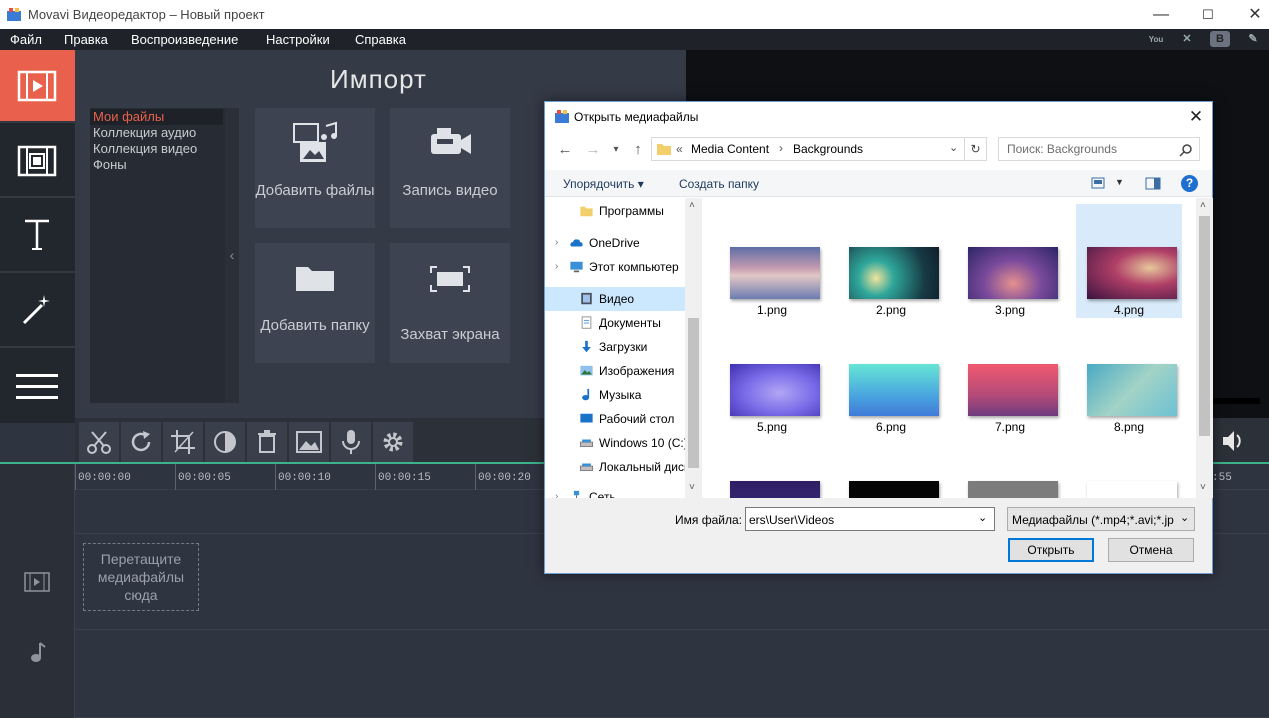  I want to click on category-my-files: Мои файлы, so click(156, 117).